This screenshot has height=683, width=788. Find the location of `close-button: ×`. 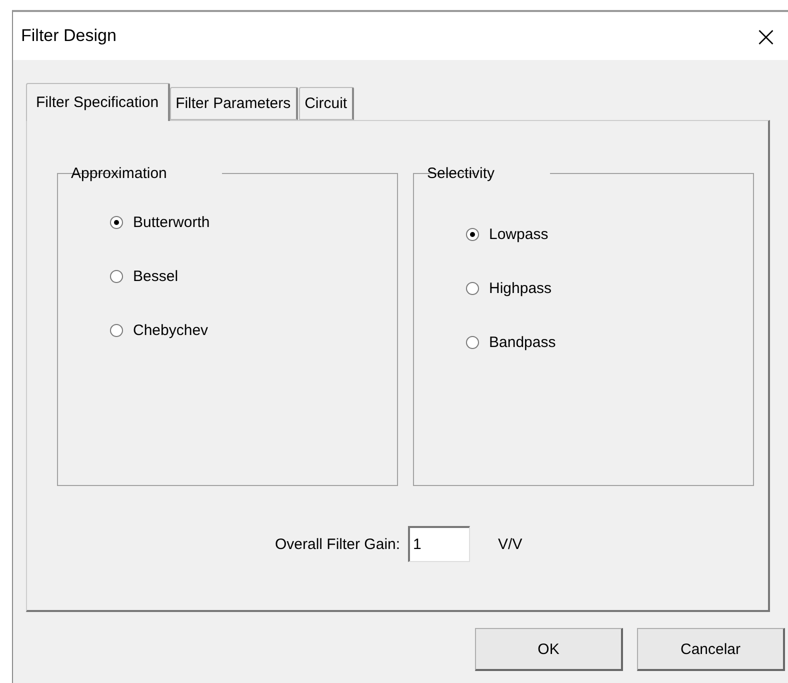

close-button: × is located at coordinates (766, 36).